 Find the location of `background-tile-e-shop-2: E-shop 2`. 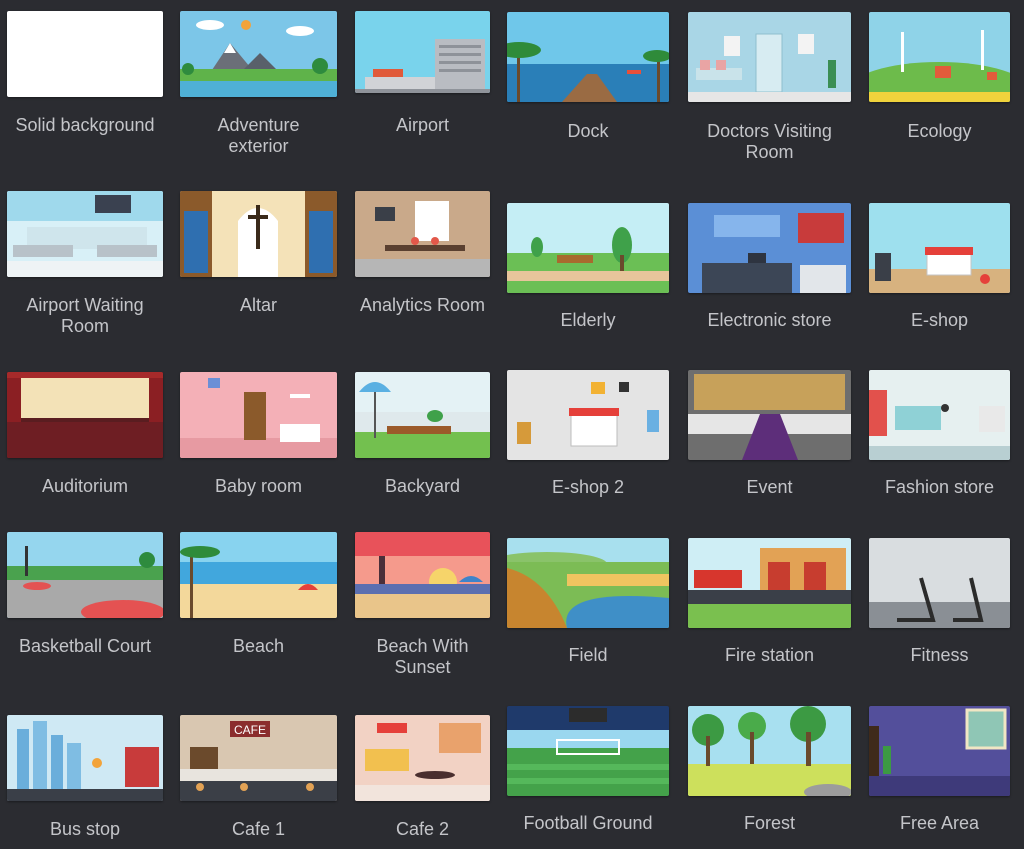

background-tile-e-shop-2: E-shop 2 is located at coordinates (588, 433).